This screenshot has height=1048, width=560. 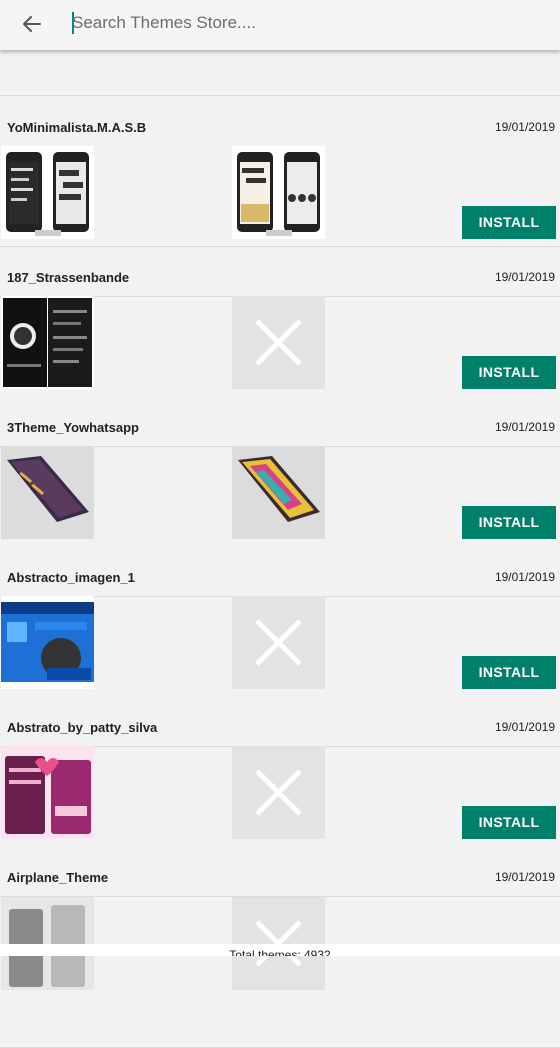 What do you see at coordinates (68, 277) in the screenshot?
I see `theme-name: 187_Strassenbande` at bounding box center [68, 277].